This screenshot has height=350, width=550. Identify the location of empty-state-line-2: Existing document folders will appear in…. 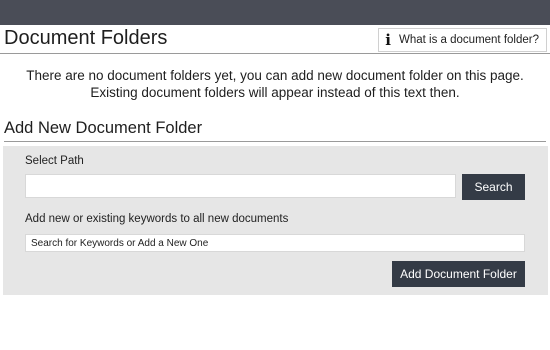
(275, 92).